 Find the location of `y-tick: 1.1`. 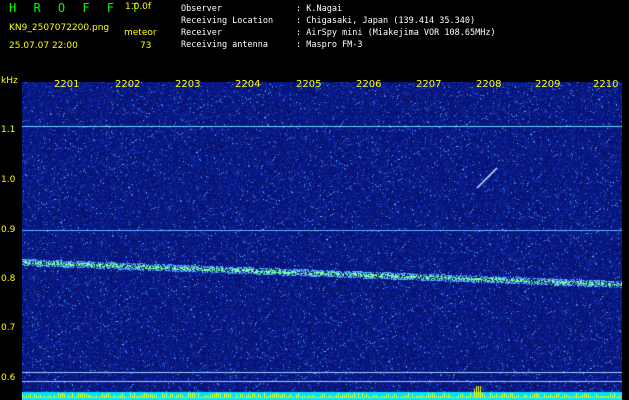

y-tick: 1.1 is located at coordinates (8, 130).